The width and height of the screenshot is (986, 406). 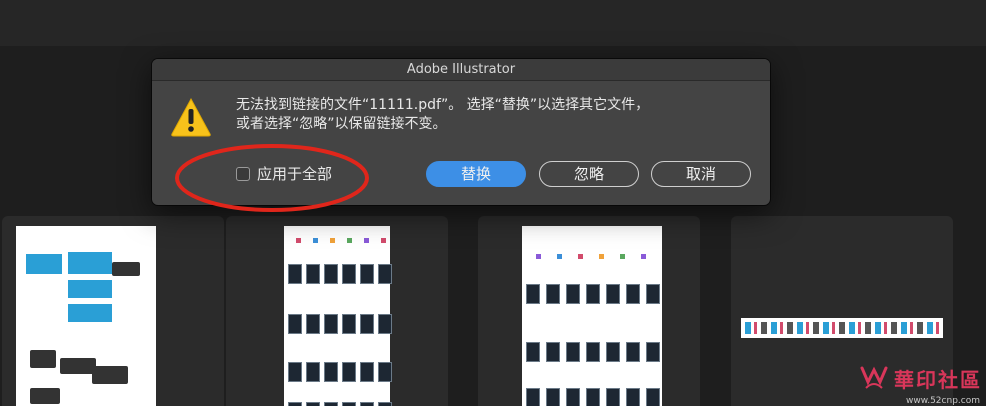 What do you see at coordinates (938, 379) in the screenshot?
I see `watermark-text: 華印社區` at bounding box center [938, 379].